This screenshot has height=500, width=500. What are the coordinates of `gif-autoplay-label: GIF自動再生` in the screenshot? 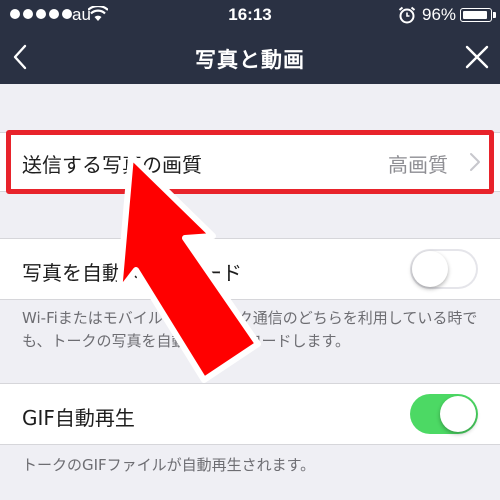 It's located at (78, 418).